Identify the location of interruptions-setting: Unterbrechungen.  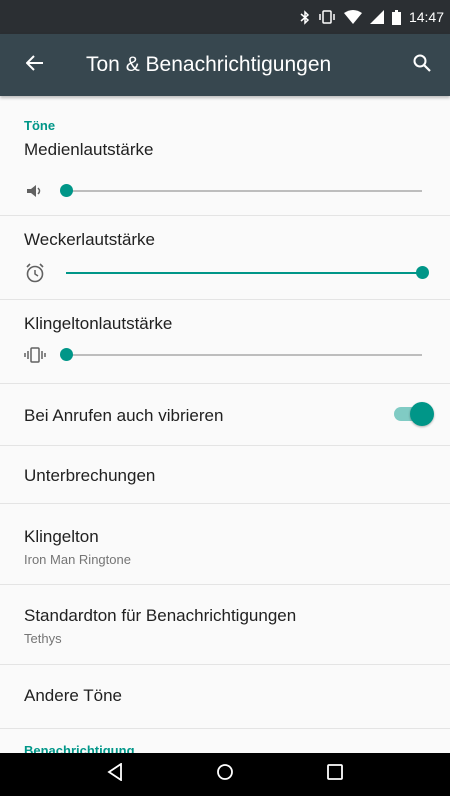
(225, 475).